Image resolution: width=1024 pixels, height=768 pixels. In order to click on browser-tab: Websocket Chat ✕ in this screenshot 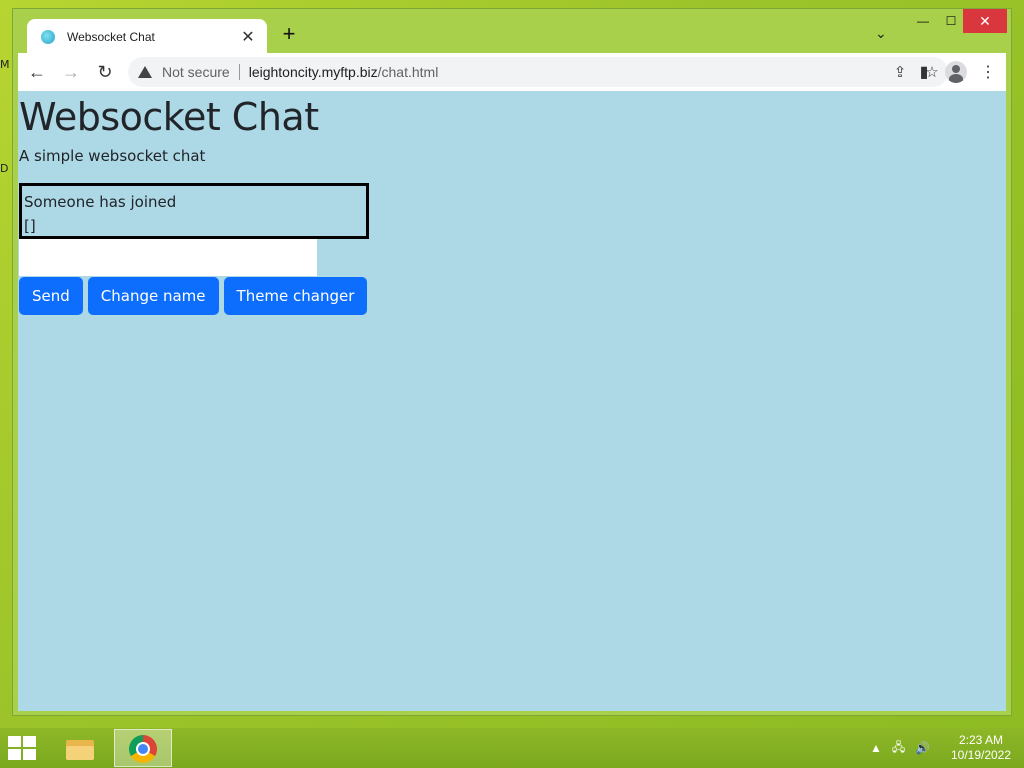, I will do `click(147, 37)`.